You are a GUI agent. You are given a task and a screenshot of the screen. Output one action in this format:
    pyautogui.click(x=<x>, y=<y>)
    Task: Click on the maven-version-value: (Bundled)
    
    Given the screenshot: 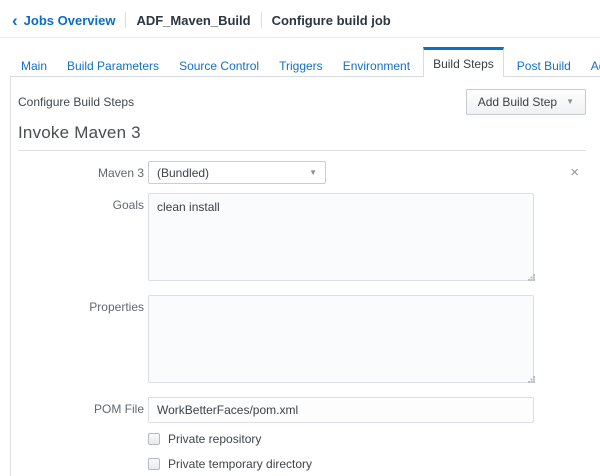 What is the action you would take?
    pyautogui.click(x=183, y=172)
    